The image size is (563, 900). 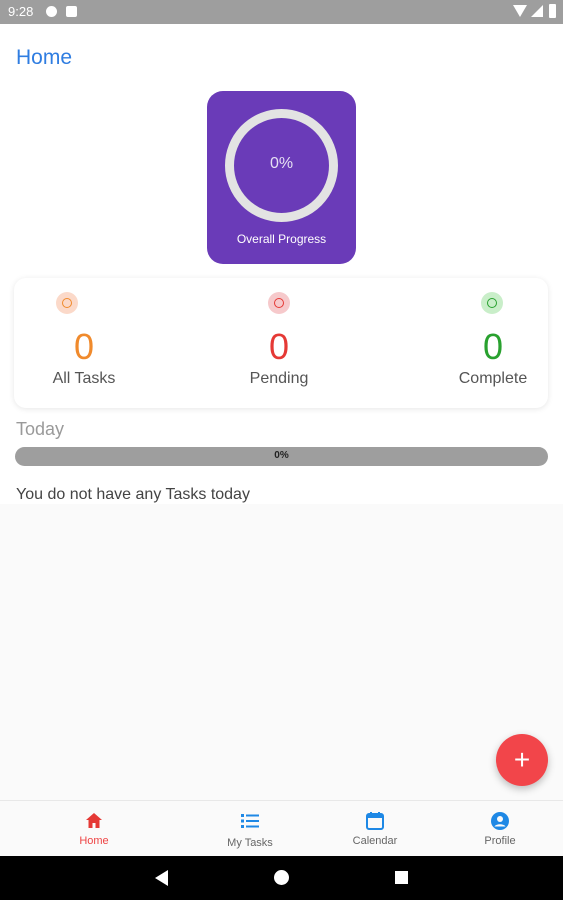 I want to click on overall-progress-card: 0% Overall Progress, so click(x=281, y=177).